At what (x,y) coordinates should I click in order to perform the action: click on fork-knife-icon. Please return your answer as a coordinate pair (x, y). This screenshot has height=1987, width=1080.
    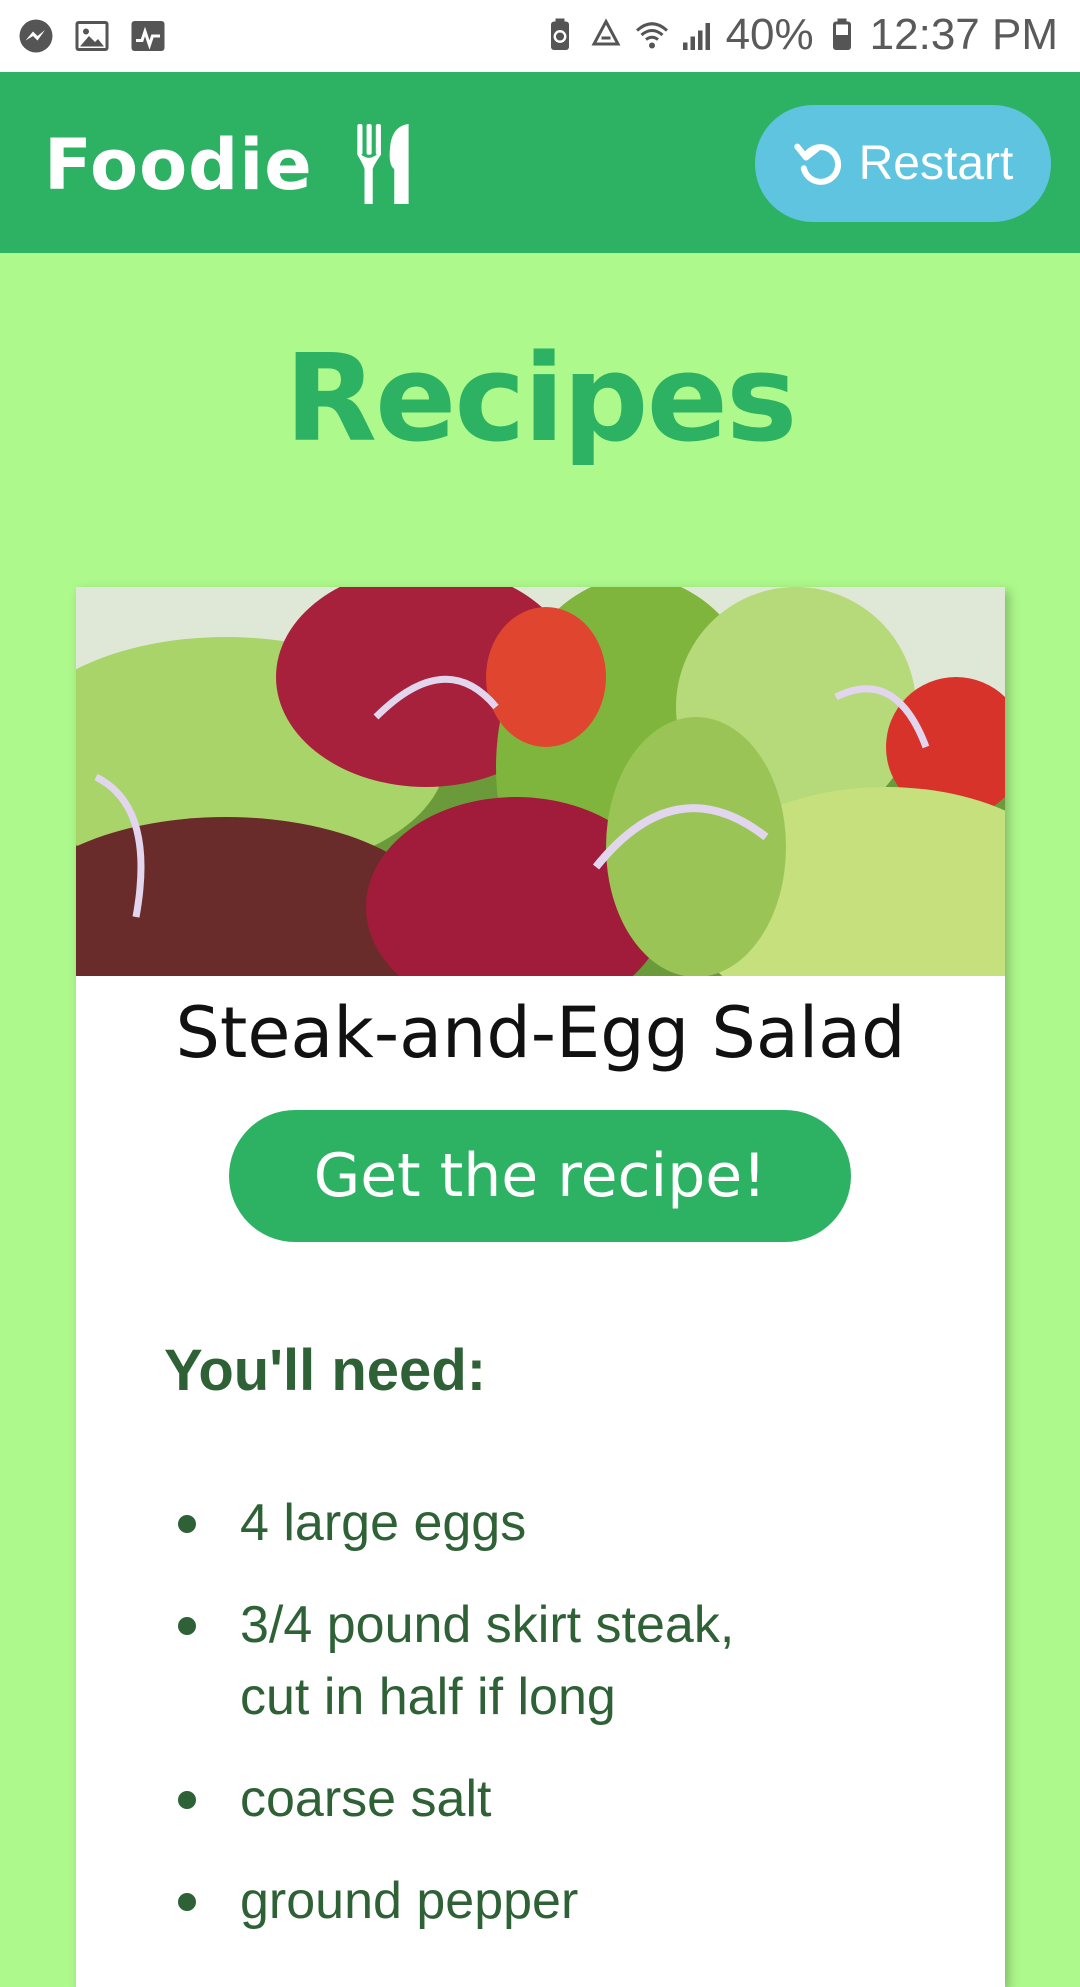
    Looking at the image, I should click on (384, 165).